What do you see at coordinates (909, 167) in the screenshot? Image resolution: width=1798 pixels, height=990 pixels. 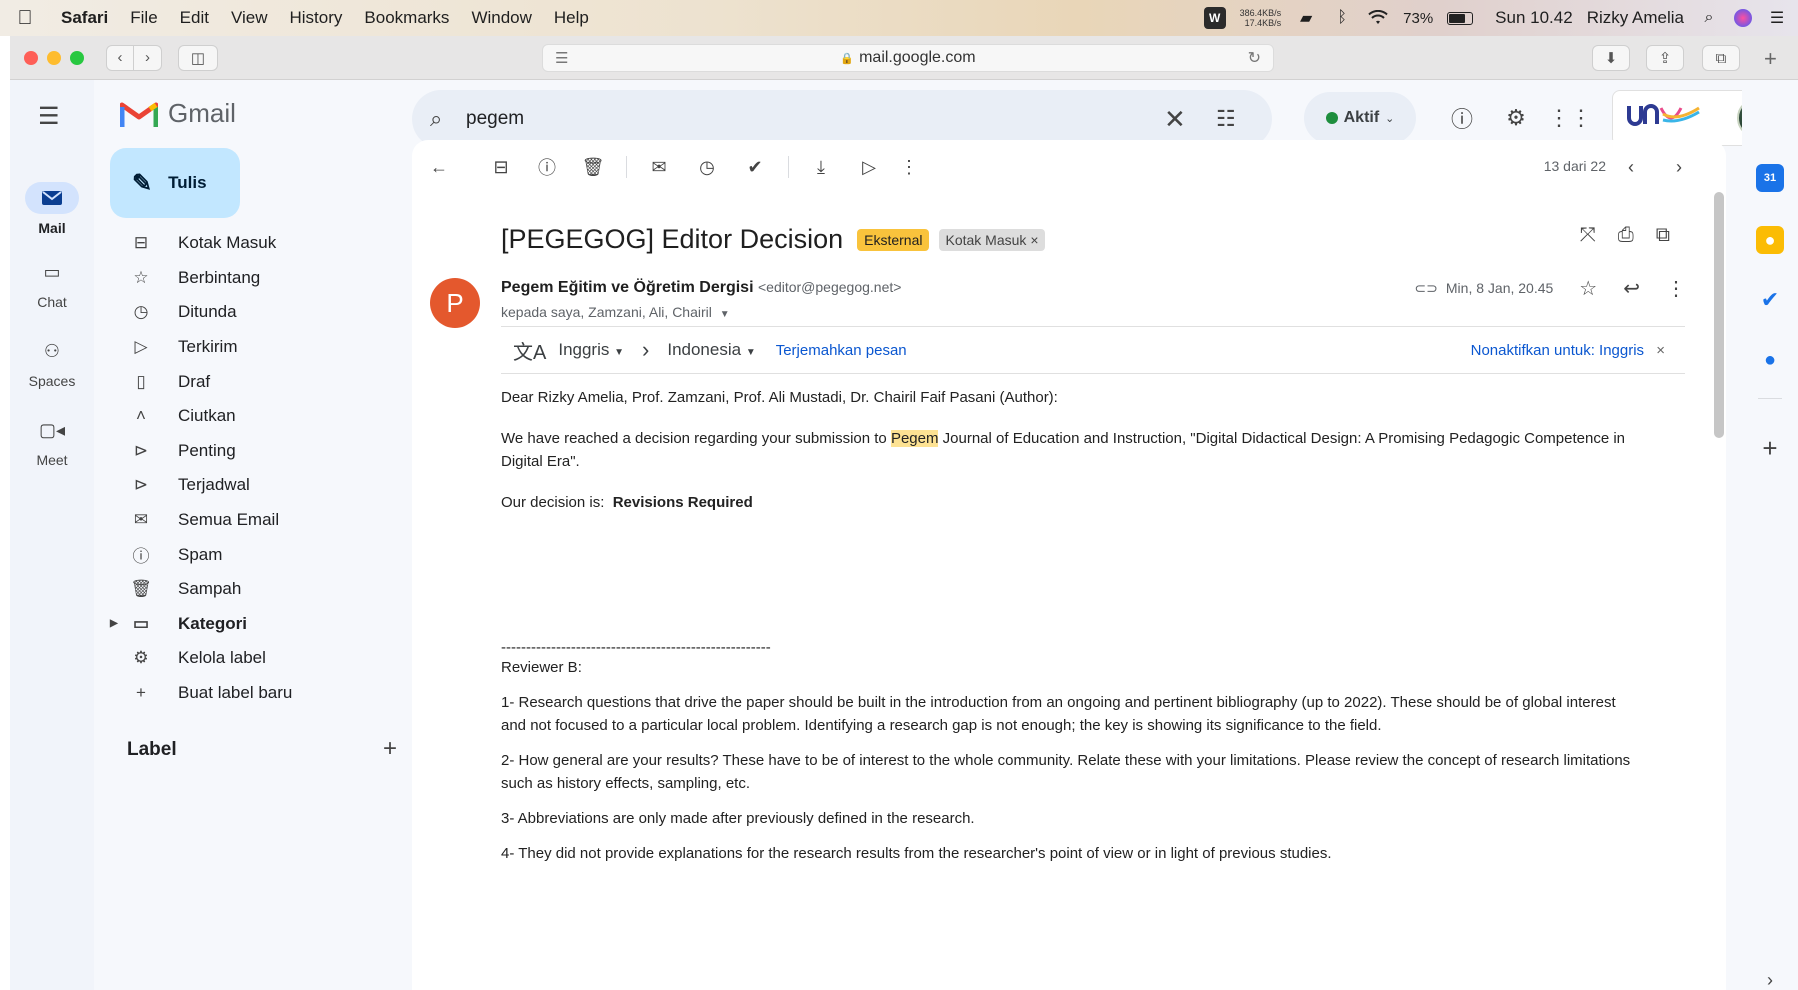 I see `more-options-icon: ⋮` at bounding box center [909, 167].